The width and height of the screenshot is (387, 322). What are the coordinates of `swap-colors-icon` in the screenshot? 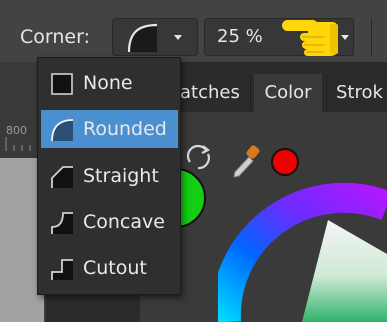 It's located at (199, 157).